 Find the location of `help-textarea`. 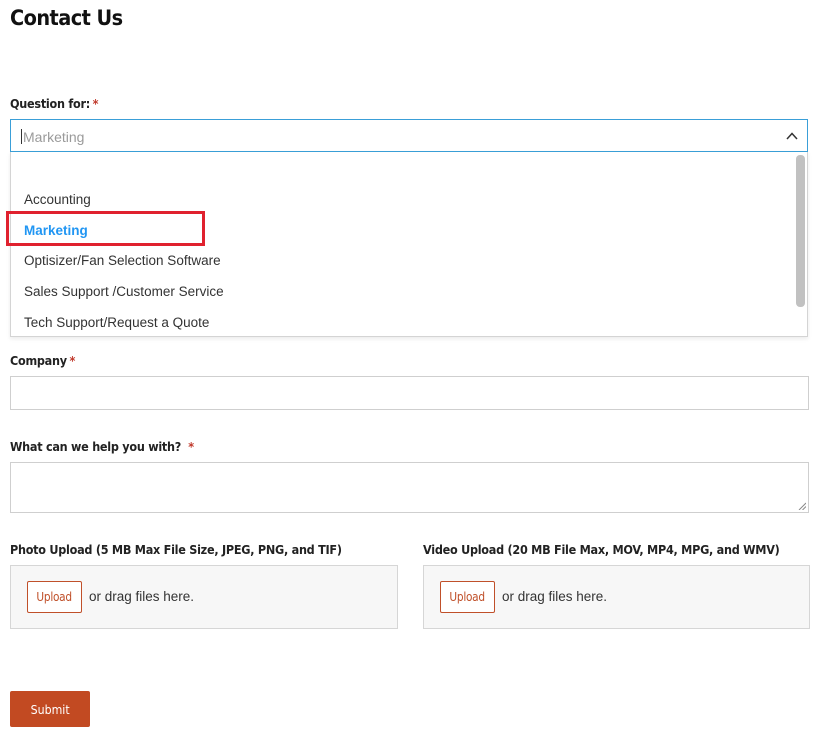

help-textarea is located at coordinates (409, 487).